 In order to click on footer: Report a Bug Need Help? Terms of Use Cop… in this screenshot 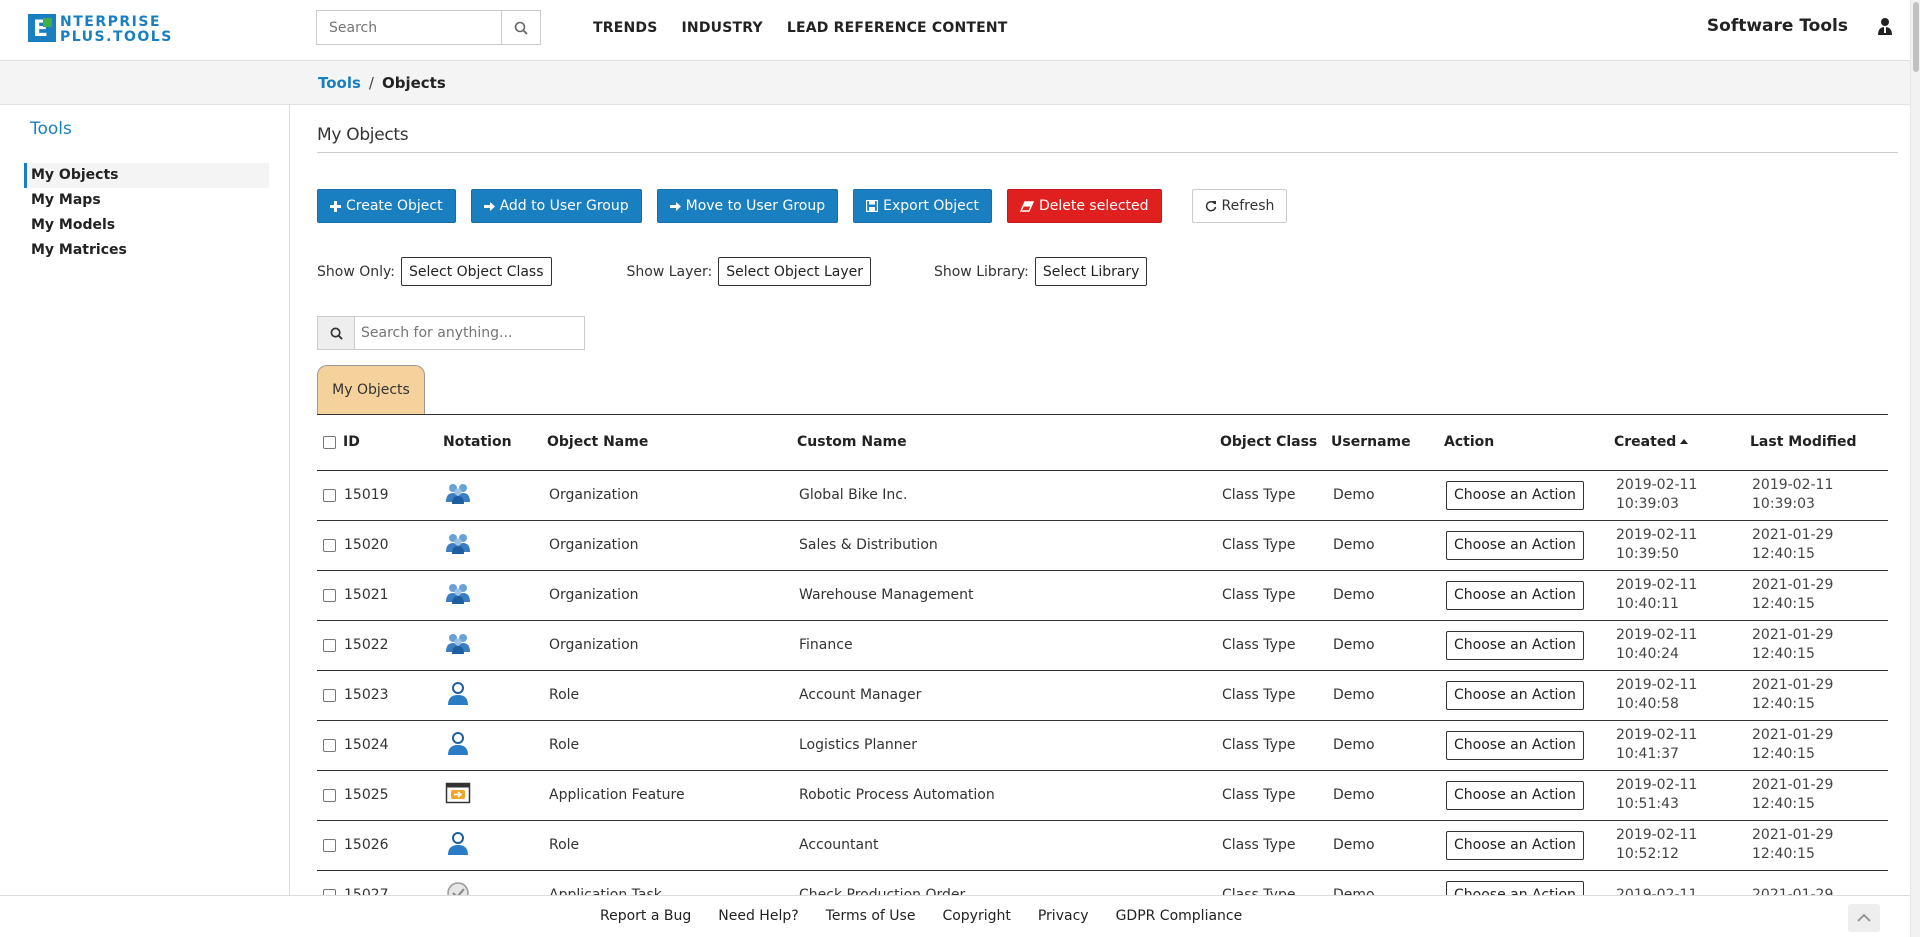, I will do `click(955, 916)`.